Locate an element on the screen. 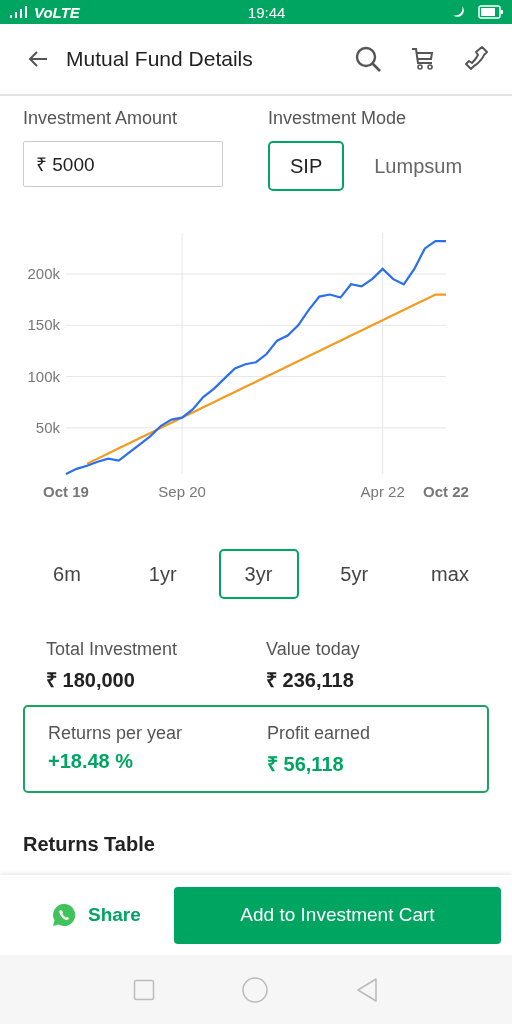 The image size is (512, 1024). section-title: Returns Table is located at coordinates (89, 844).